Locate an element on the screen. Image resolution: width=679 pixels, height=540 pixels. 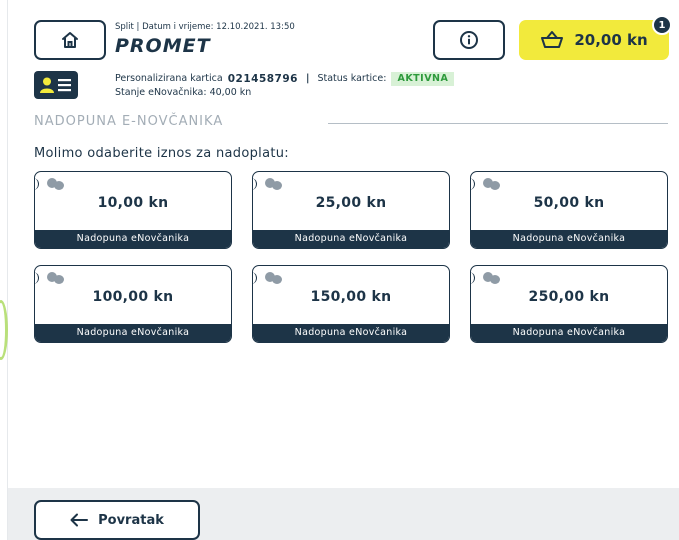
cart-count-badge: 1 is located at coordinates (662, 25).